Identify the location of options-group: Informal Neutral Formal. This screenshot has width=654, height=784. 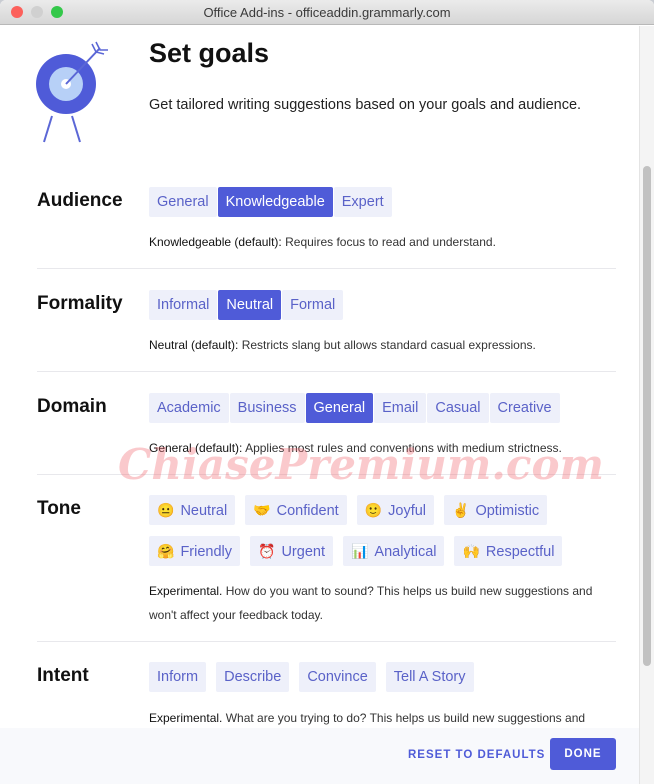
(384, 305).